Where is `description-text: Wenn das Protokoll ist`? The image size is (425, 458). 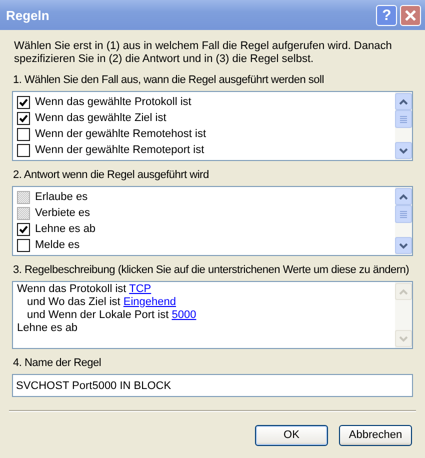
description-text: Wenn das Protokoll ist is located at coordinates (71, 289).